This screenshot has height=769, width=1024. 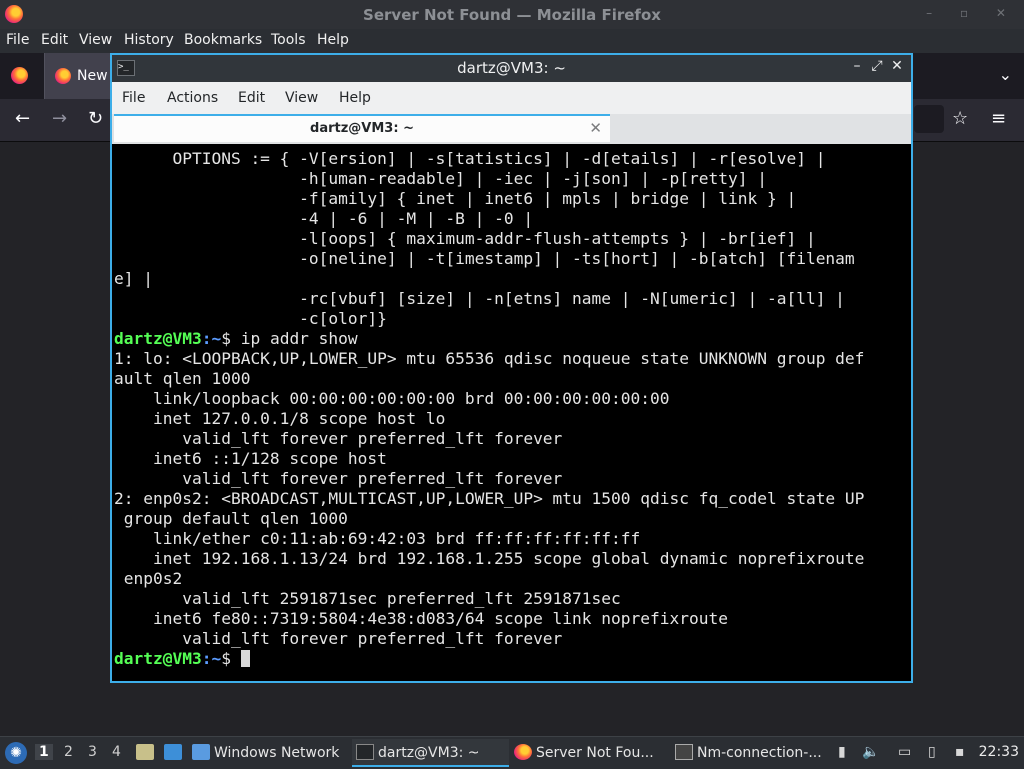 I want to click on task-windows-network: Windows Network, so click(x=269, y=753).